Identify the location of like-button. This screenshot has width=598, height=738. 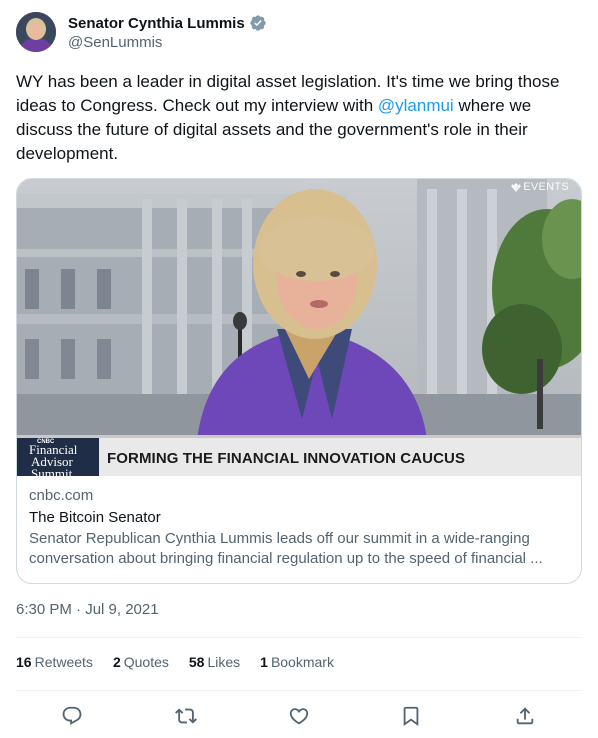
(299, 716).